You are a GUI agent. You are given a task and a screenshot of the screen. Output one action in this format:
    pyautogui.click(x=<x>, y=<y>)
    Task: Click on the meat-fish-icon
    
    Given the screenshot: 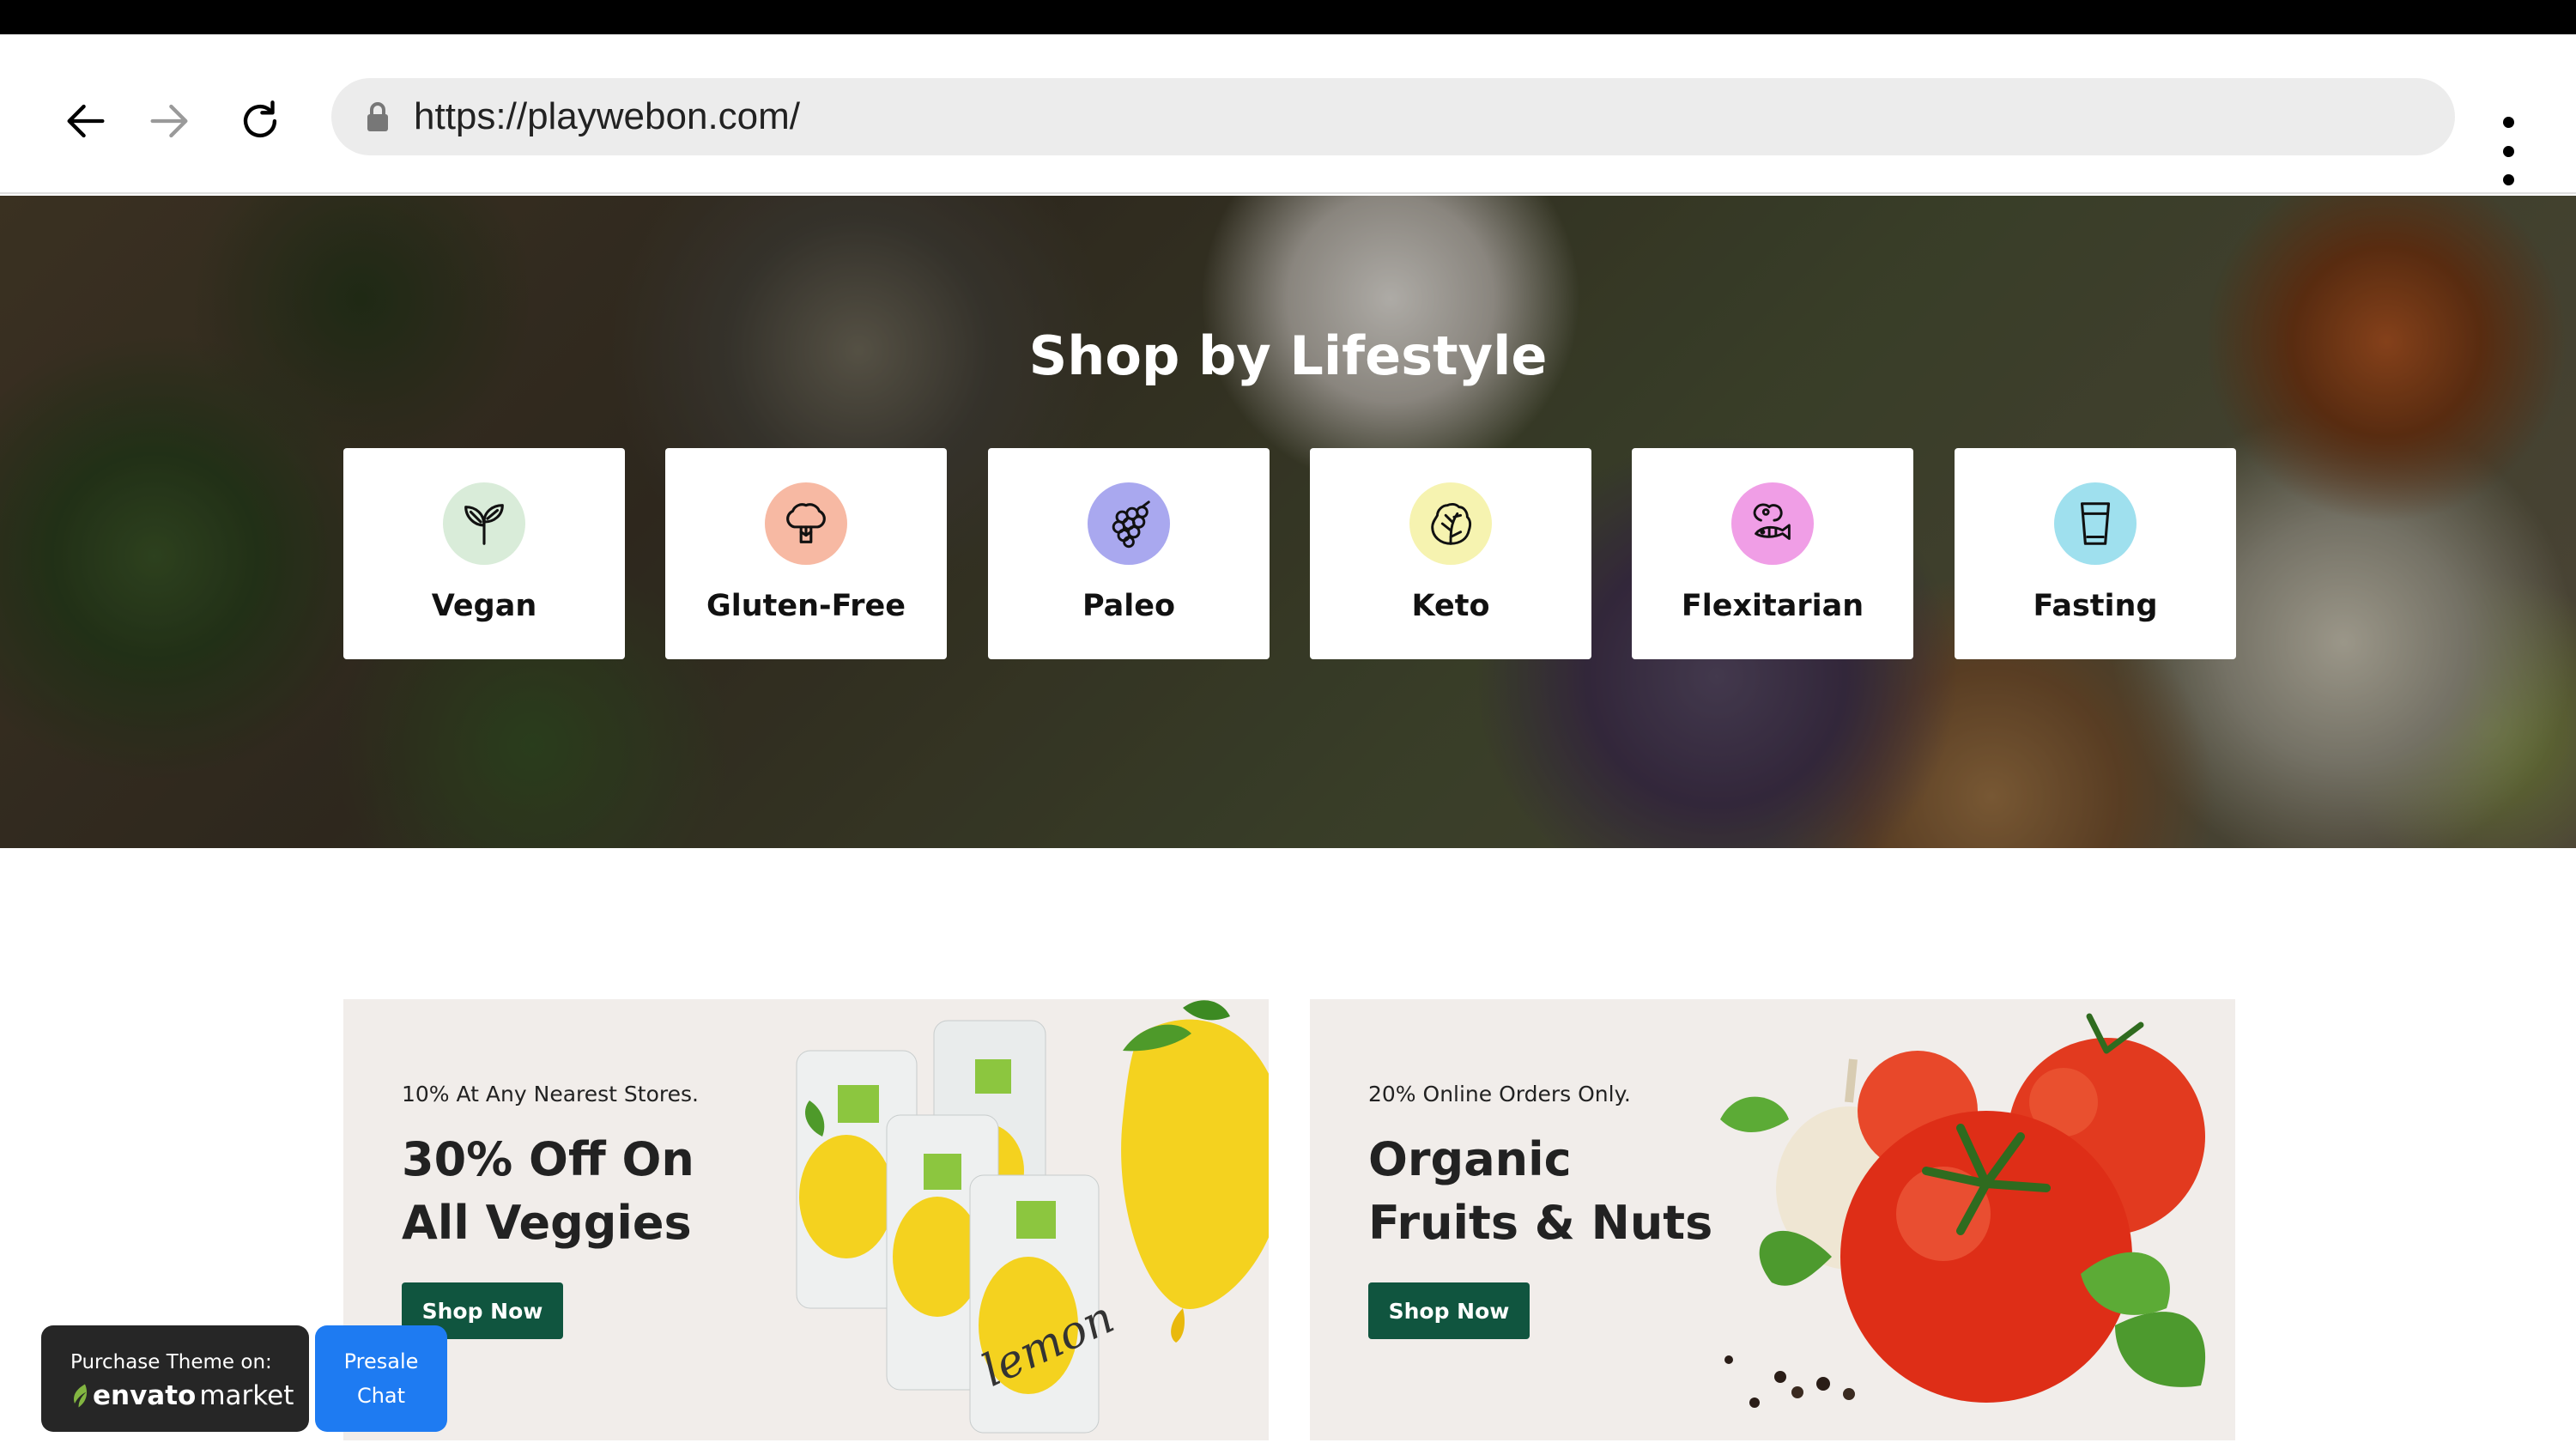 What is the action you would take?
    pyautogui.click(x=1772, y=523)
    